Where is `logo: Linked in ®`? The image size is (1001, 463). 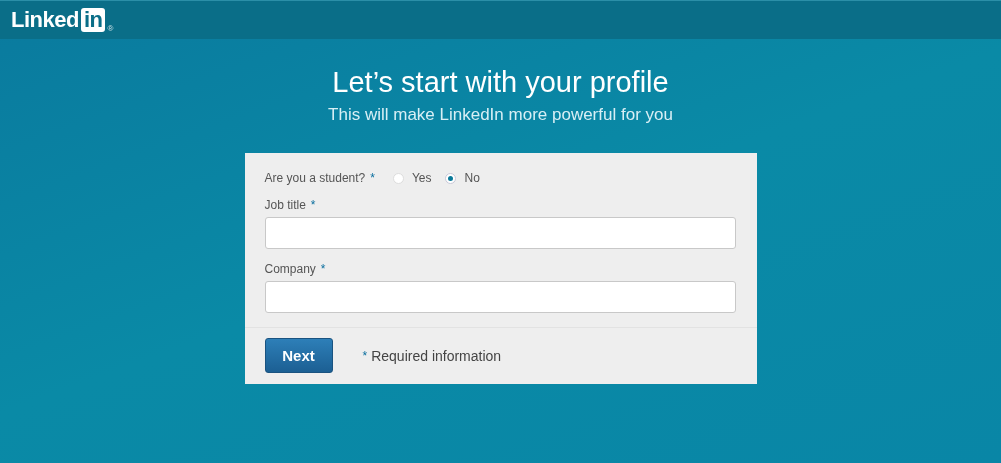
logo: Linked in ® is located at coordinates (62, 20).